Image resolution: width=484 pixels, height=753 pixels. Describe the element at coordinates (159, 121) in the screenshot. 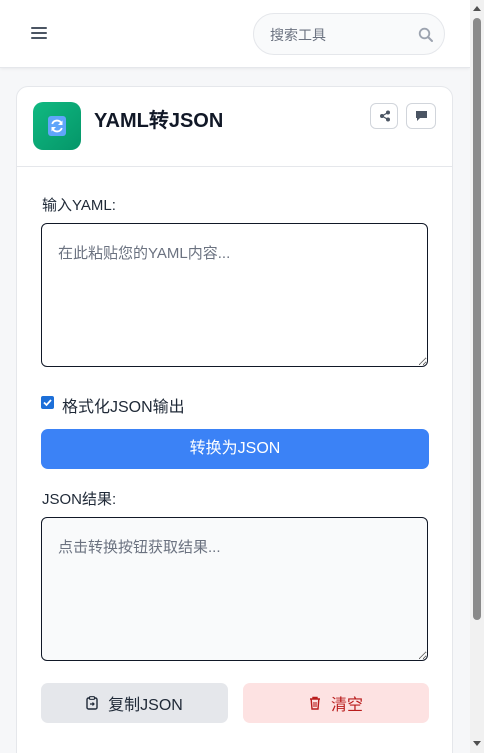

I see `tool-title: YAML转JSON` at that location.